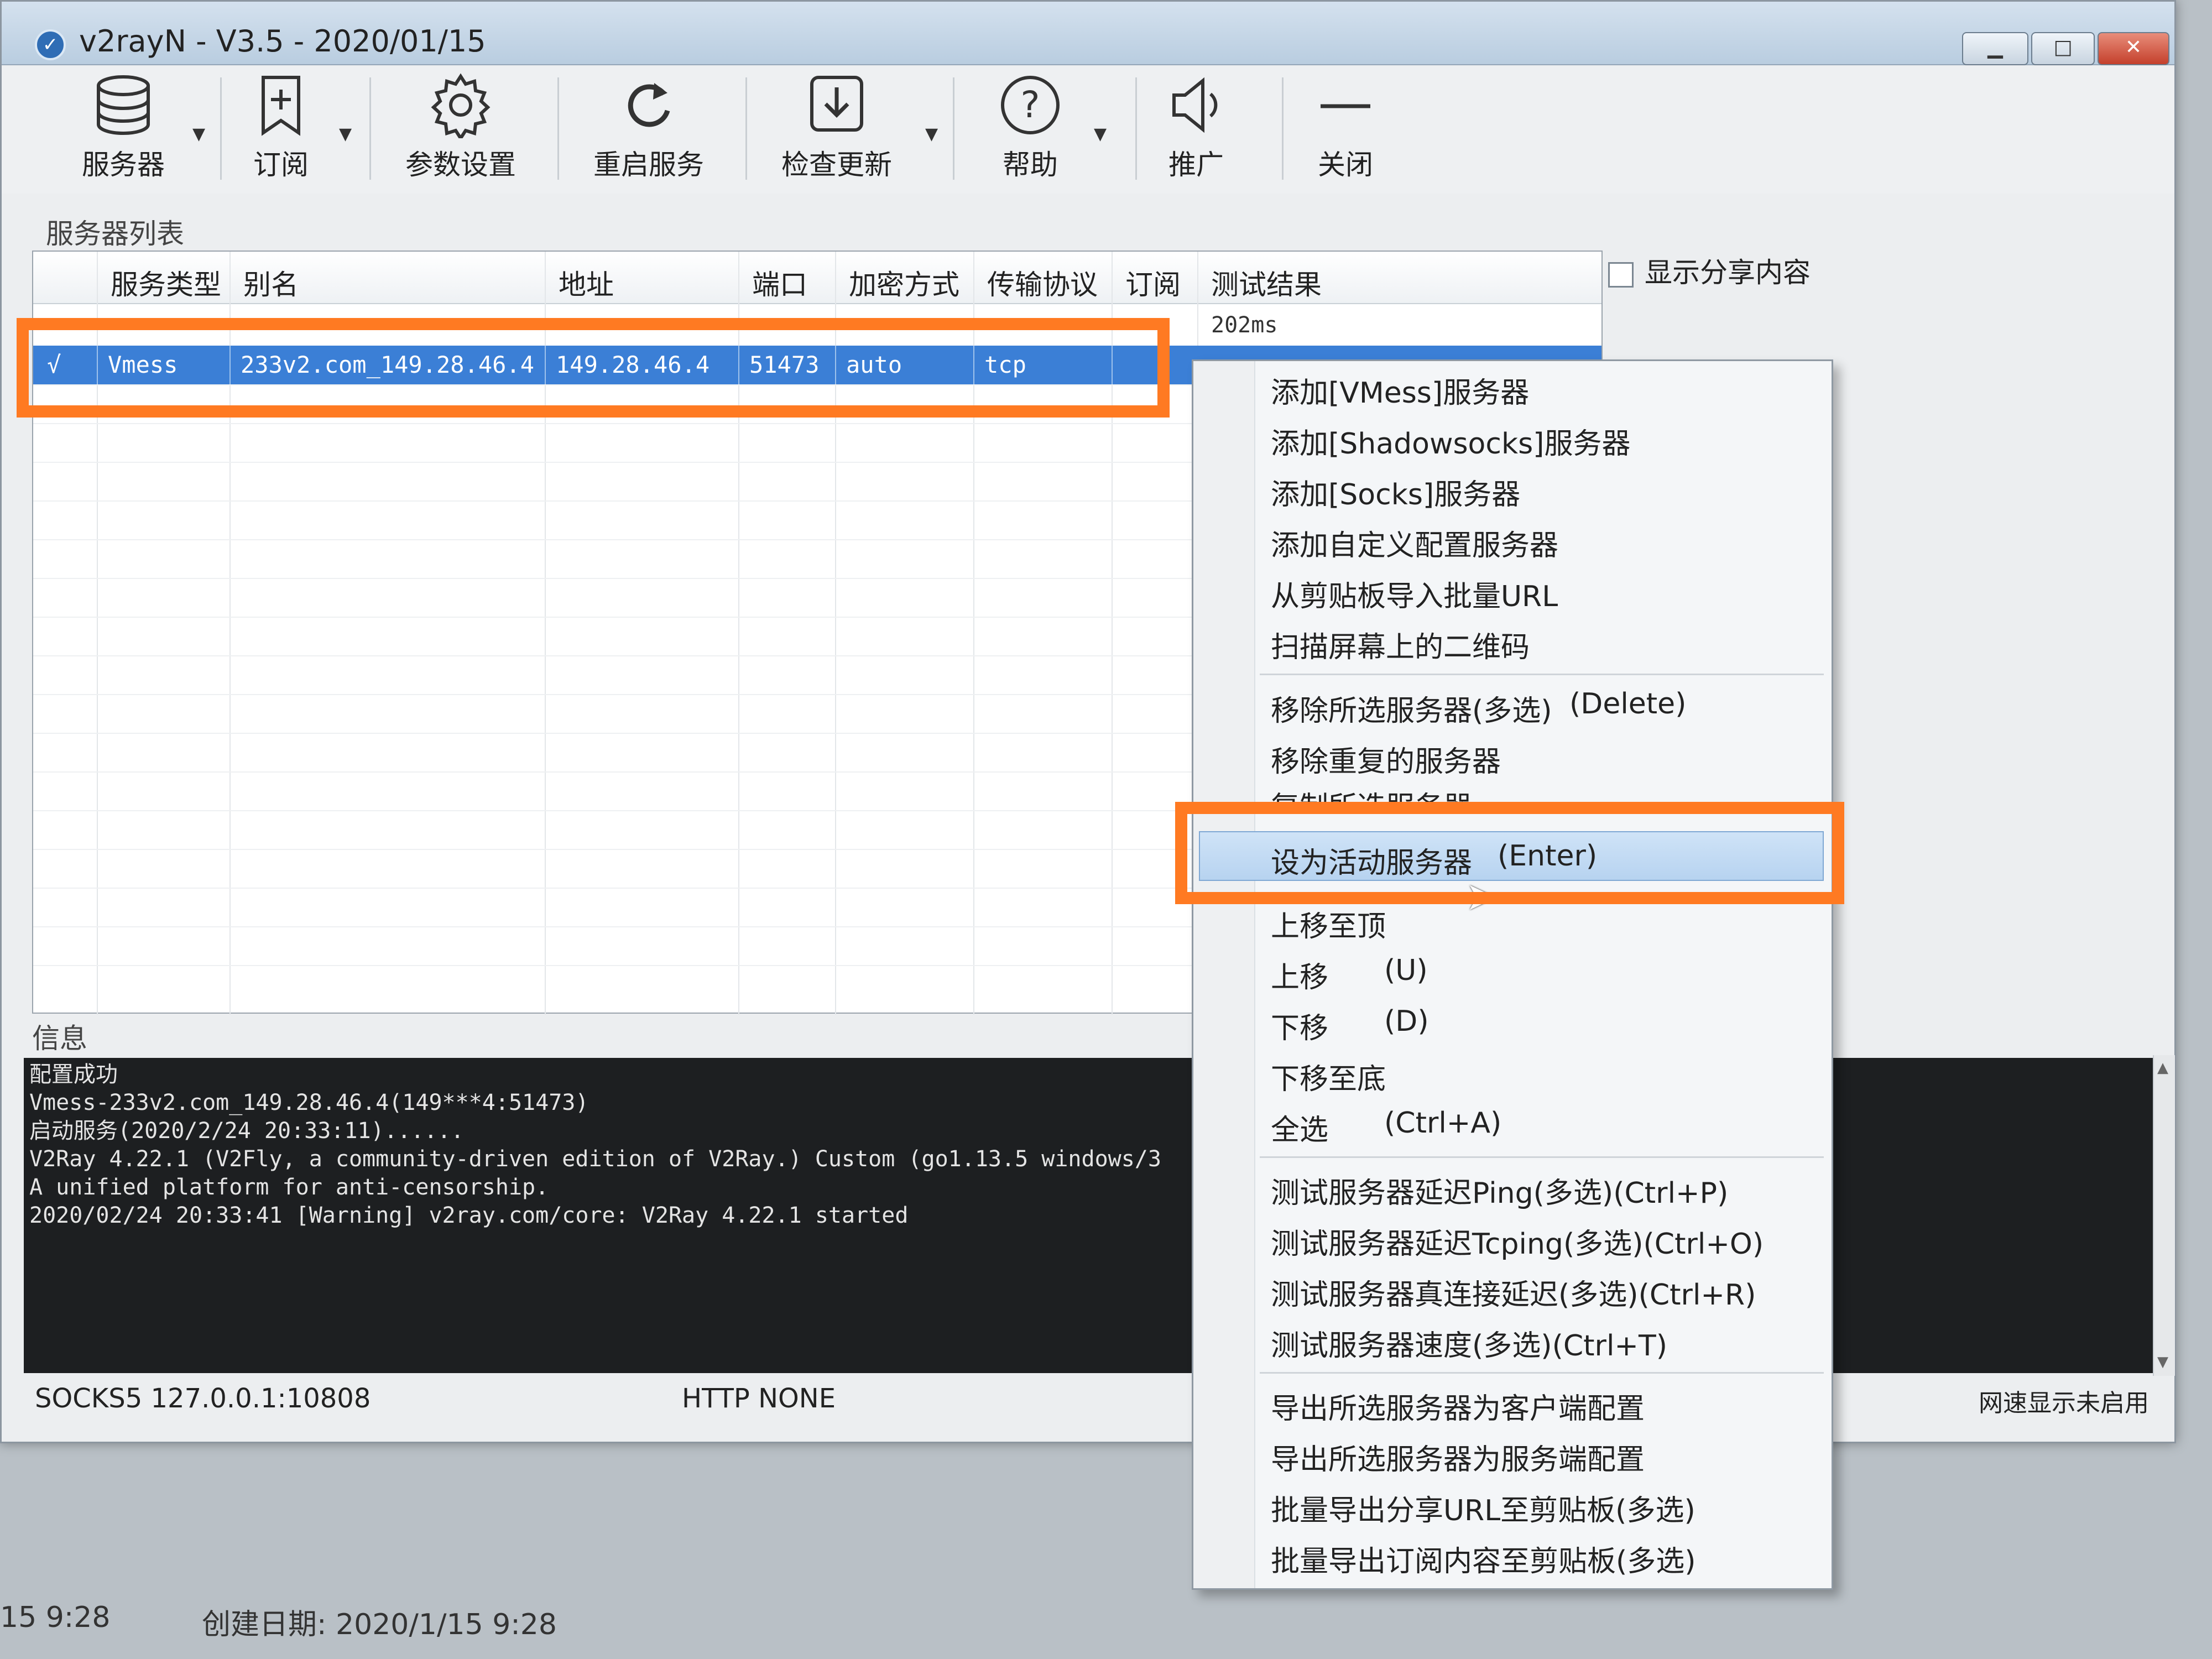  I want to click on scroll-down-arrow-icon: ▼, so click(2162, 1362).